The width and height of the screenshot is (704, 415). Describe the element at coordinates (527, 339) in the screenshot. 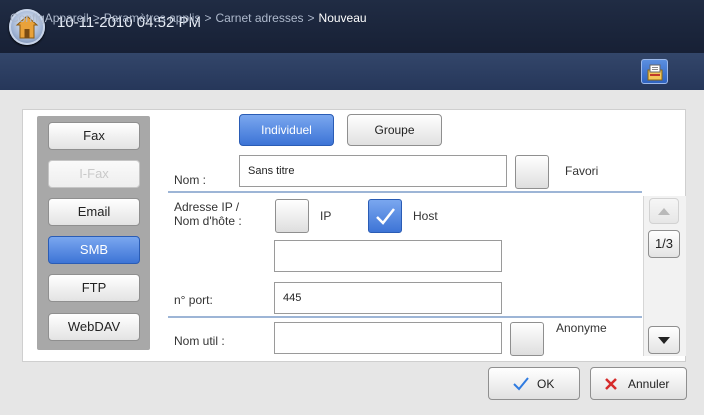

I see `anonymous-checkbox` at that location.